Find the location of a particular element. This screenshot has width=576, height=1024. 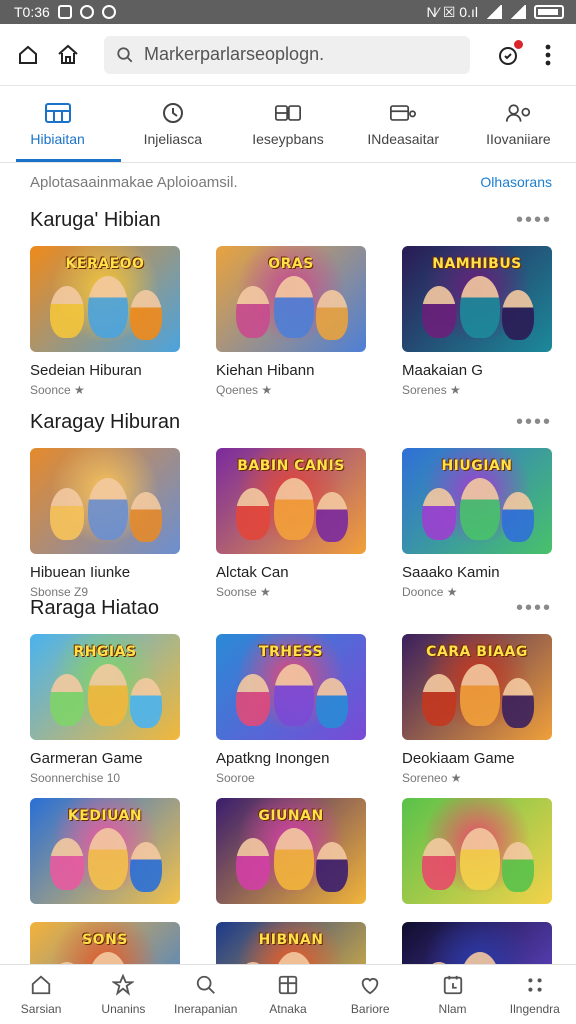

card-row: KEDIUAN GIUNAN is located at coordinates (291, 851).